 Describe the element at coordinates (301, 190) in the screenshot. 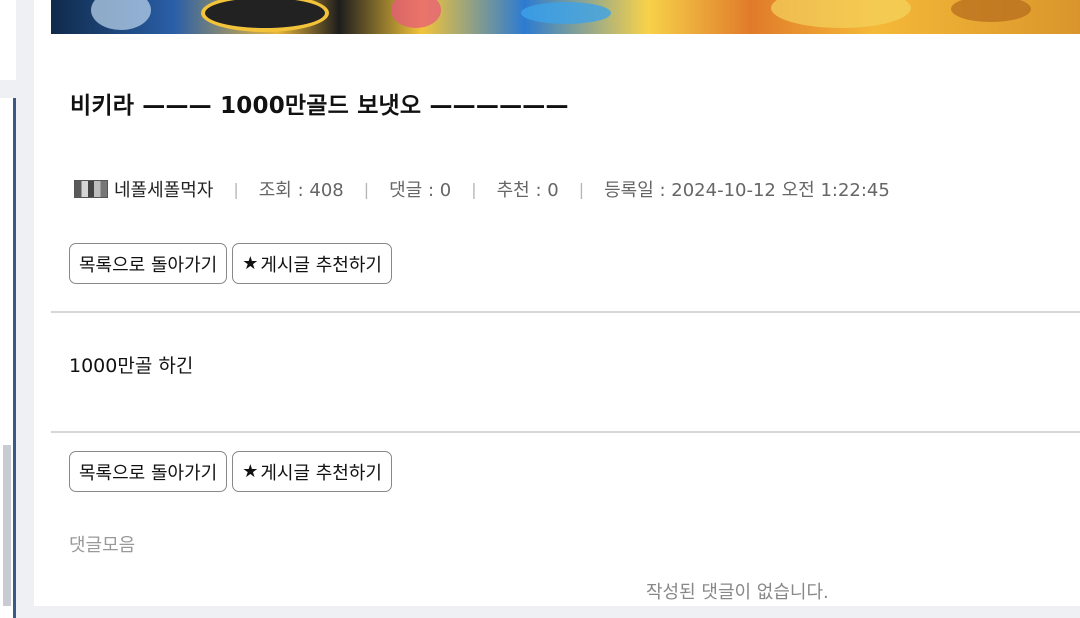

I see `view-count: 조회 : 408` at that location.